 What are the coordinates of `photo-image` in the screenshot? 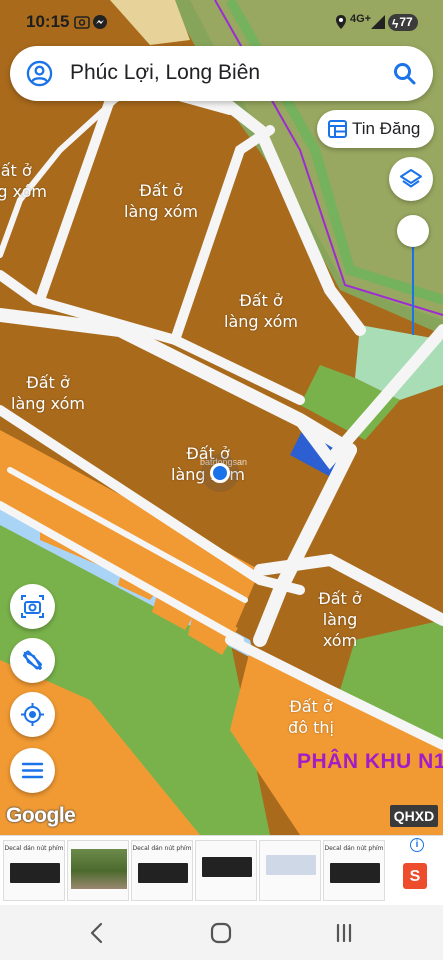 It's located at (99, 869).